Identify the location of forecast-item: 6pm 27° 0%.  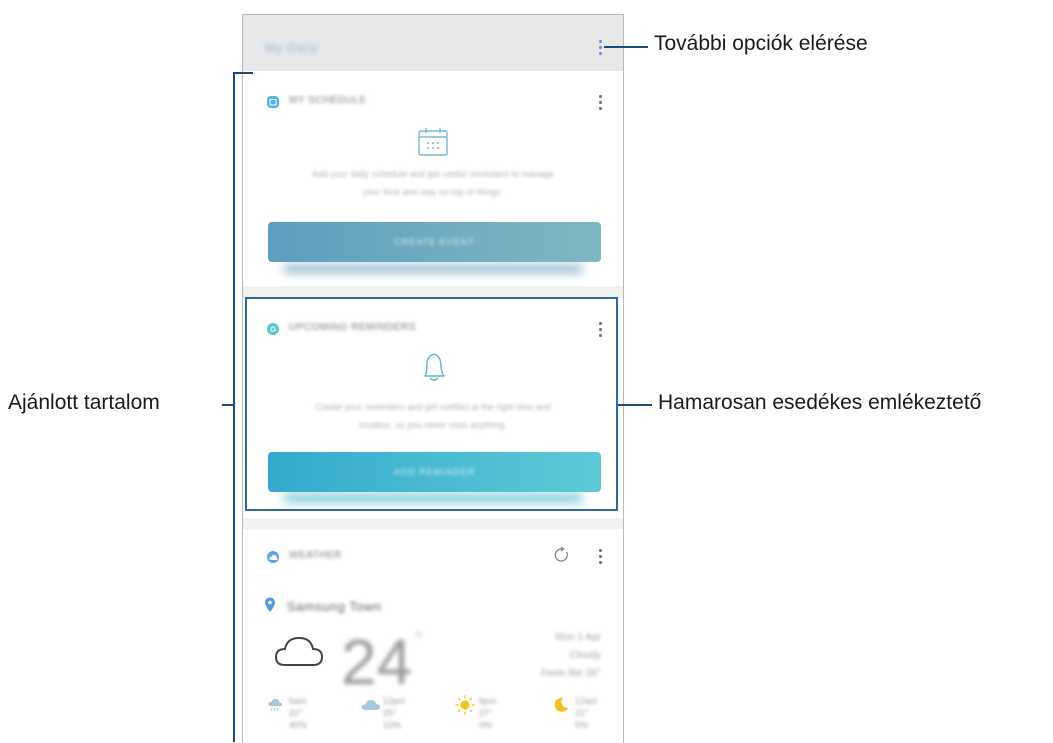
(488, 713).